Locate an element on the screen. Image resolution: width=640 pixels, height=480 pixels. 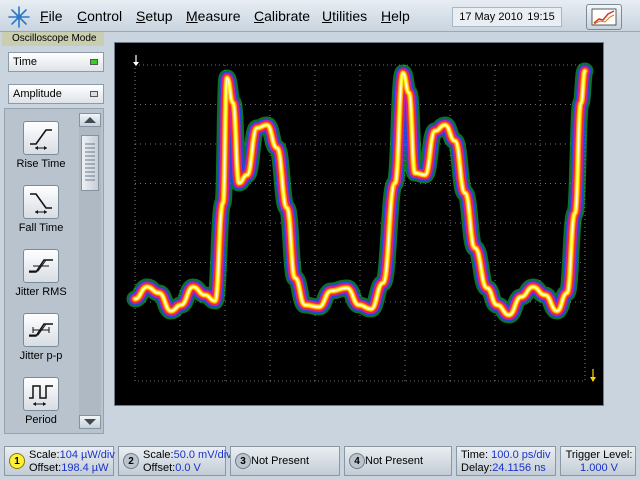
graph-view-icon is located at coordinates (604, 17).